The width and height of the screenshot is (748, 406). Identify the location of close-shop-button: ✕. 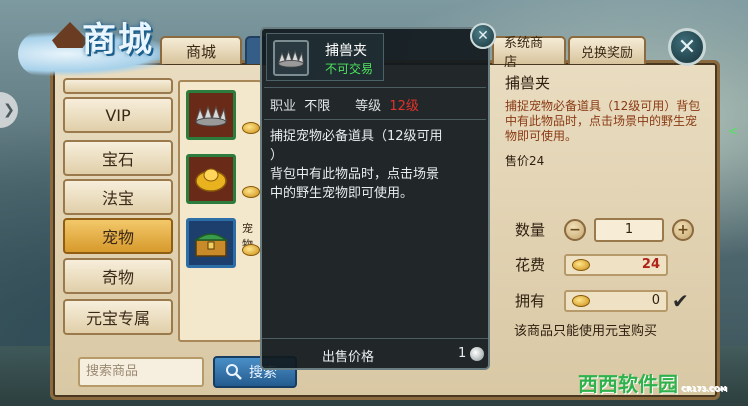
(687, 47).